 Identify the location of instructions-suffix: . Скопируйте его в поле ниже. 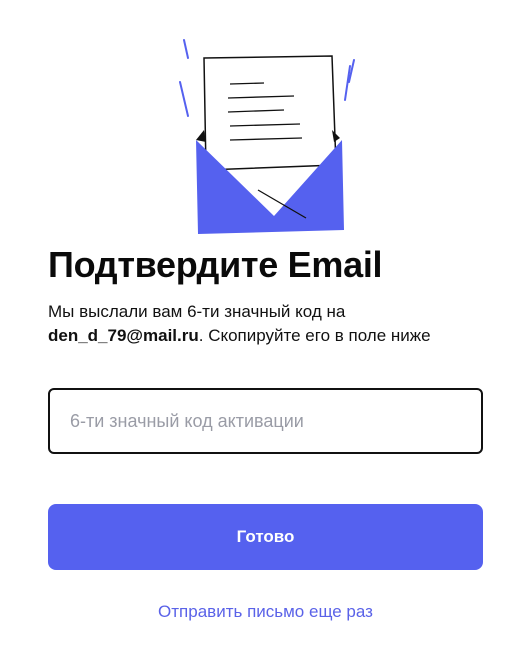
(314, 335).